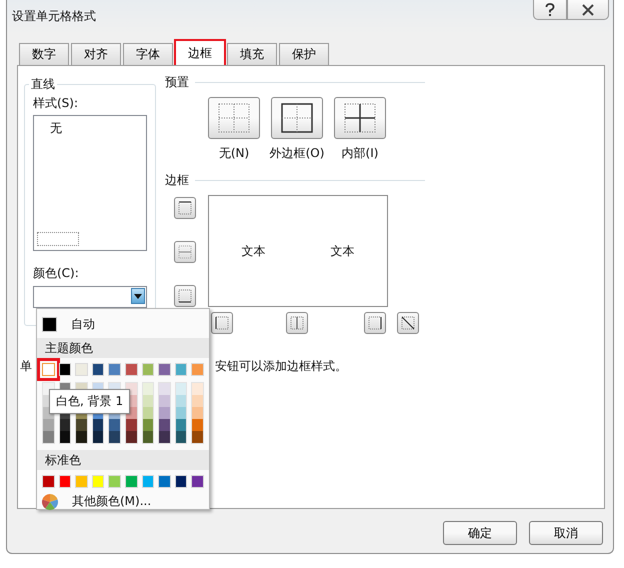 This screenshot has width=624, height=568. I want to click on palette-section-title: 主题颜色, so click(123, 348).